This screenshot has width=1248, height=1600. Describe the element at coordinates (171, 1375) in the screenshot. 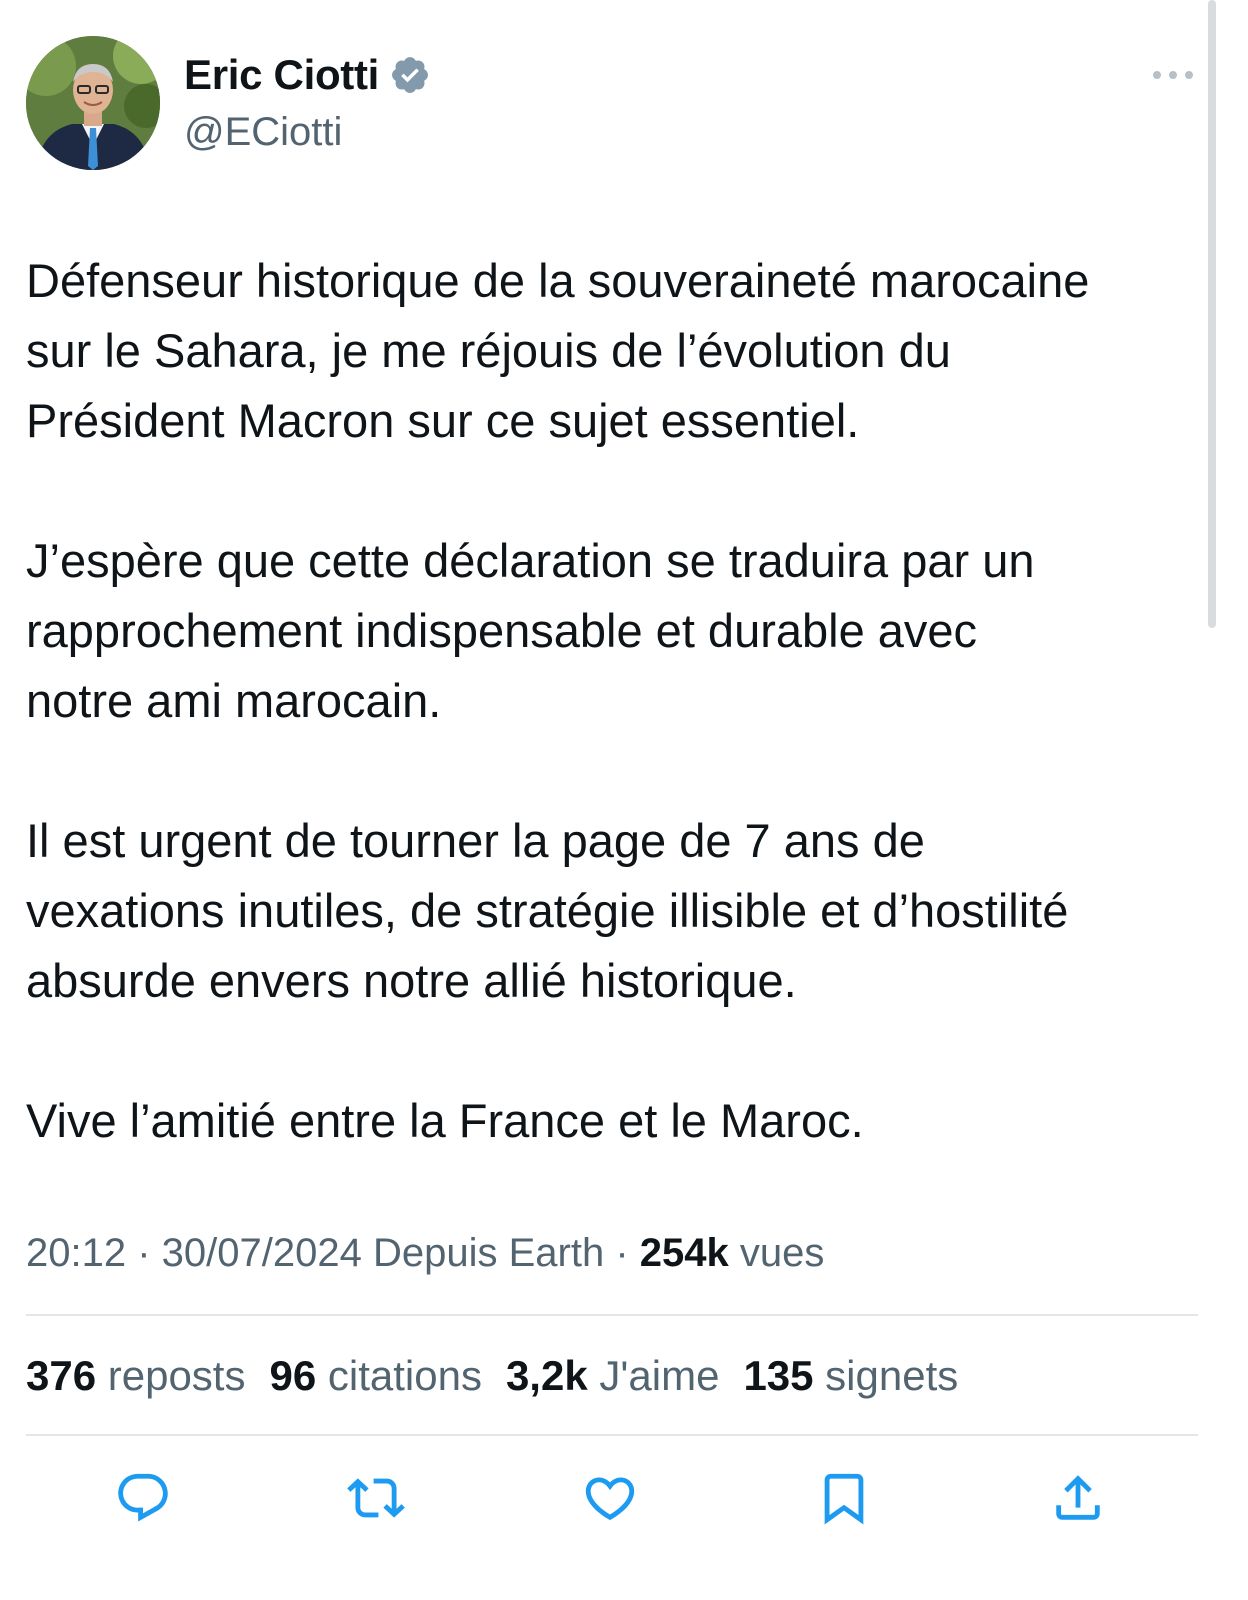

I see `reposts-label: reposts` at that location.